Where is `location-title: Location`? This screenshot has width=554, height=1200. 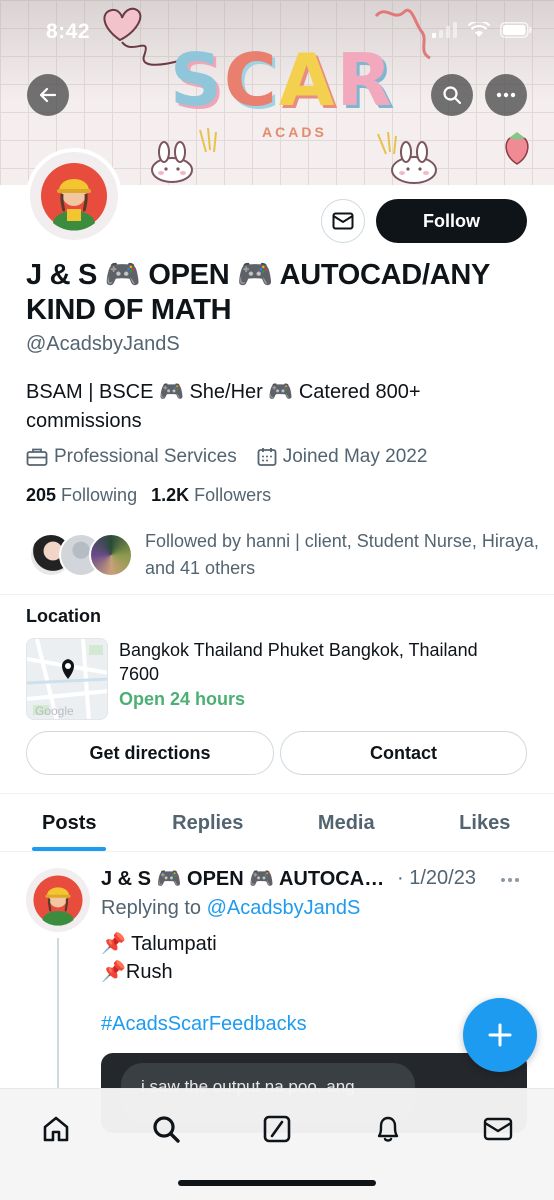 location-title: Location is located at coordinates (63, 616).